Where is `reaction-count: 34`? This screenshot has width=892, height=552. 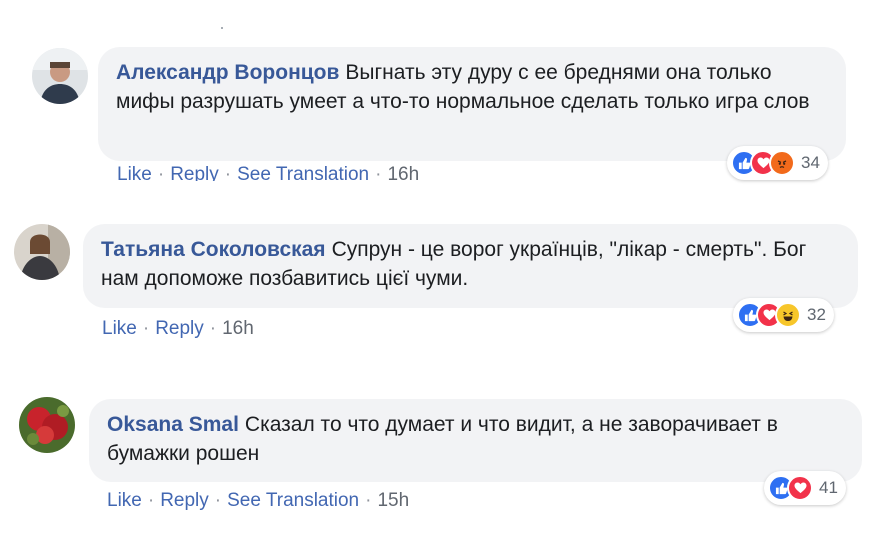 reaction-count: 34 is located at coordinates (810, 162).